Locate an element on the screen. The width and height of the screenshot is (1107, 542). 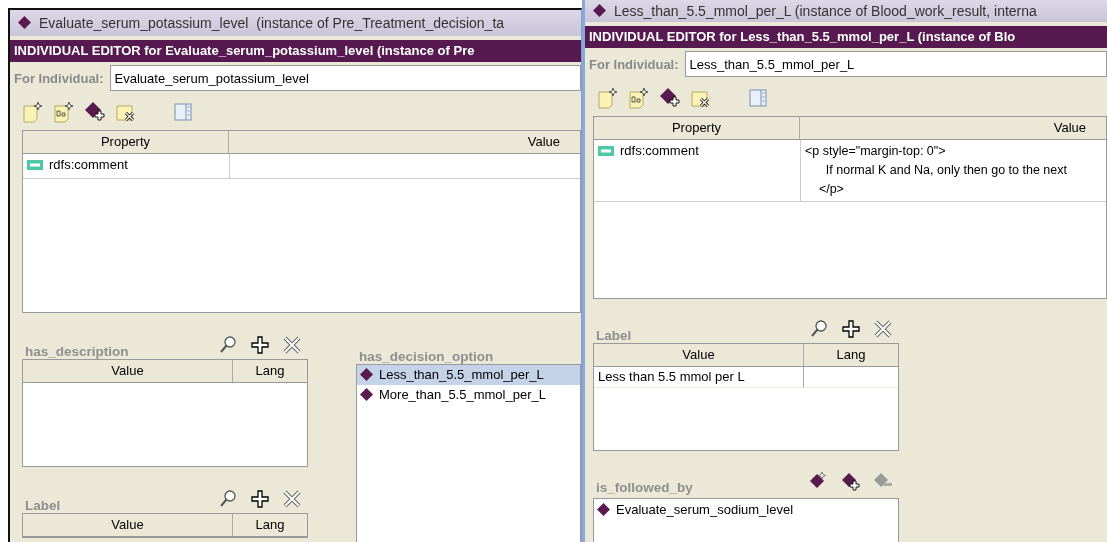
list-item: Less_than_5.5_mmol_per_L is located at coordinates (468, 375).